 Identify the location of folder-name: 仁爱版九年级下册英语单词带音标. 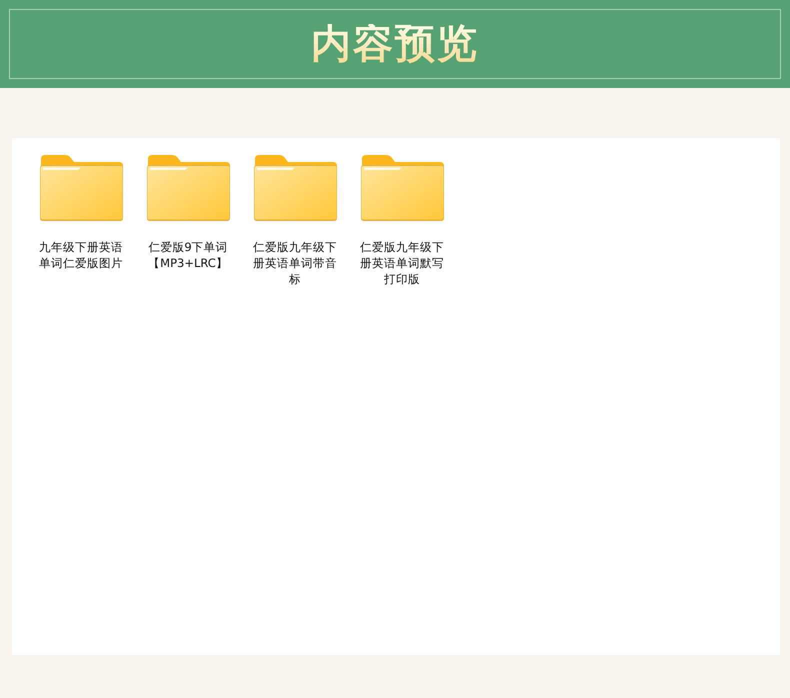
(295, 263).